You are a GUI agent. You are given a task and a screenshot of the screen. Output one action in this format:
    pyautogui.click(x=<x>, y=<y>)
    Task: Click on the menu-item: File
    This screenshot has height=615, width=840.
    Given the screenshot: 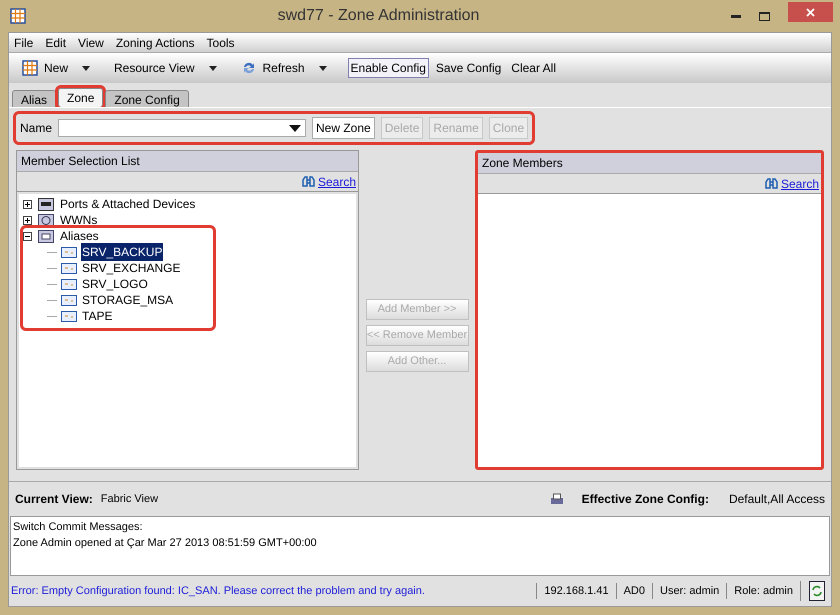 What is the action you would take?
    pyautogui.click(x=24, y=43)
    